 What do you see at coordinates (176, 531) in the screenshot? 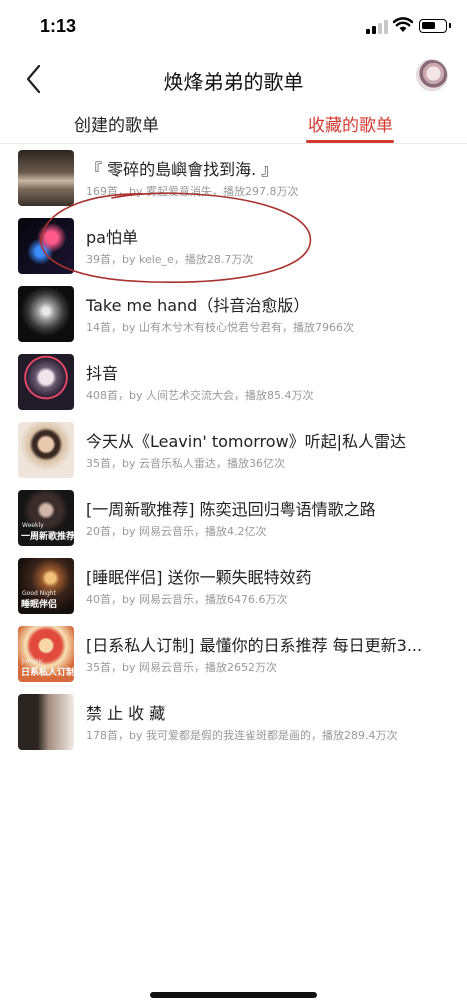
I see `playlist-meta: 20首，by 网易云音乐，播放4.2亿次` at bounding box center [176, 531].